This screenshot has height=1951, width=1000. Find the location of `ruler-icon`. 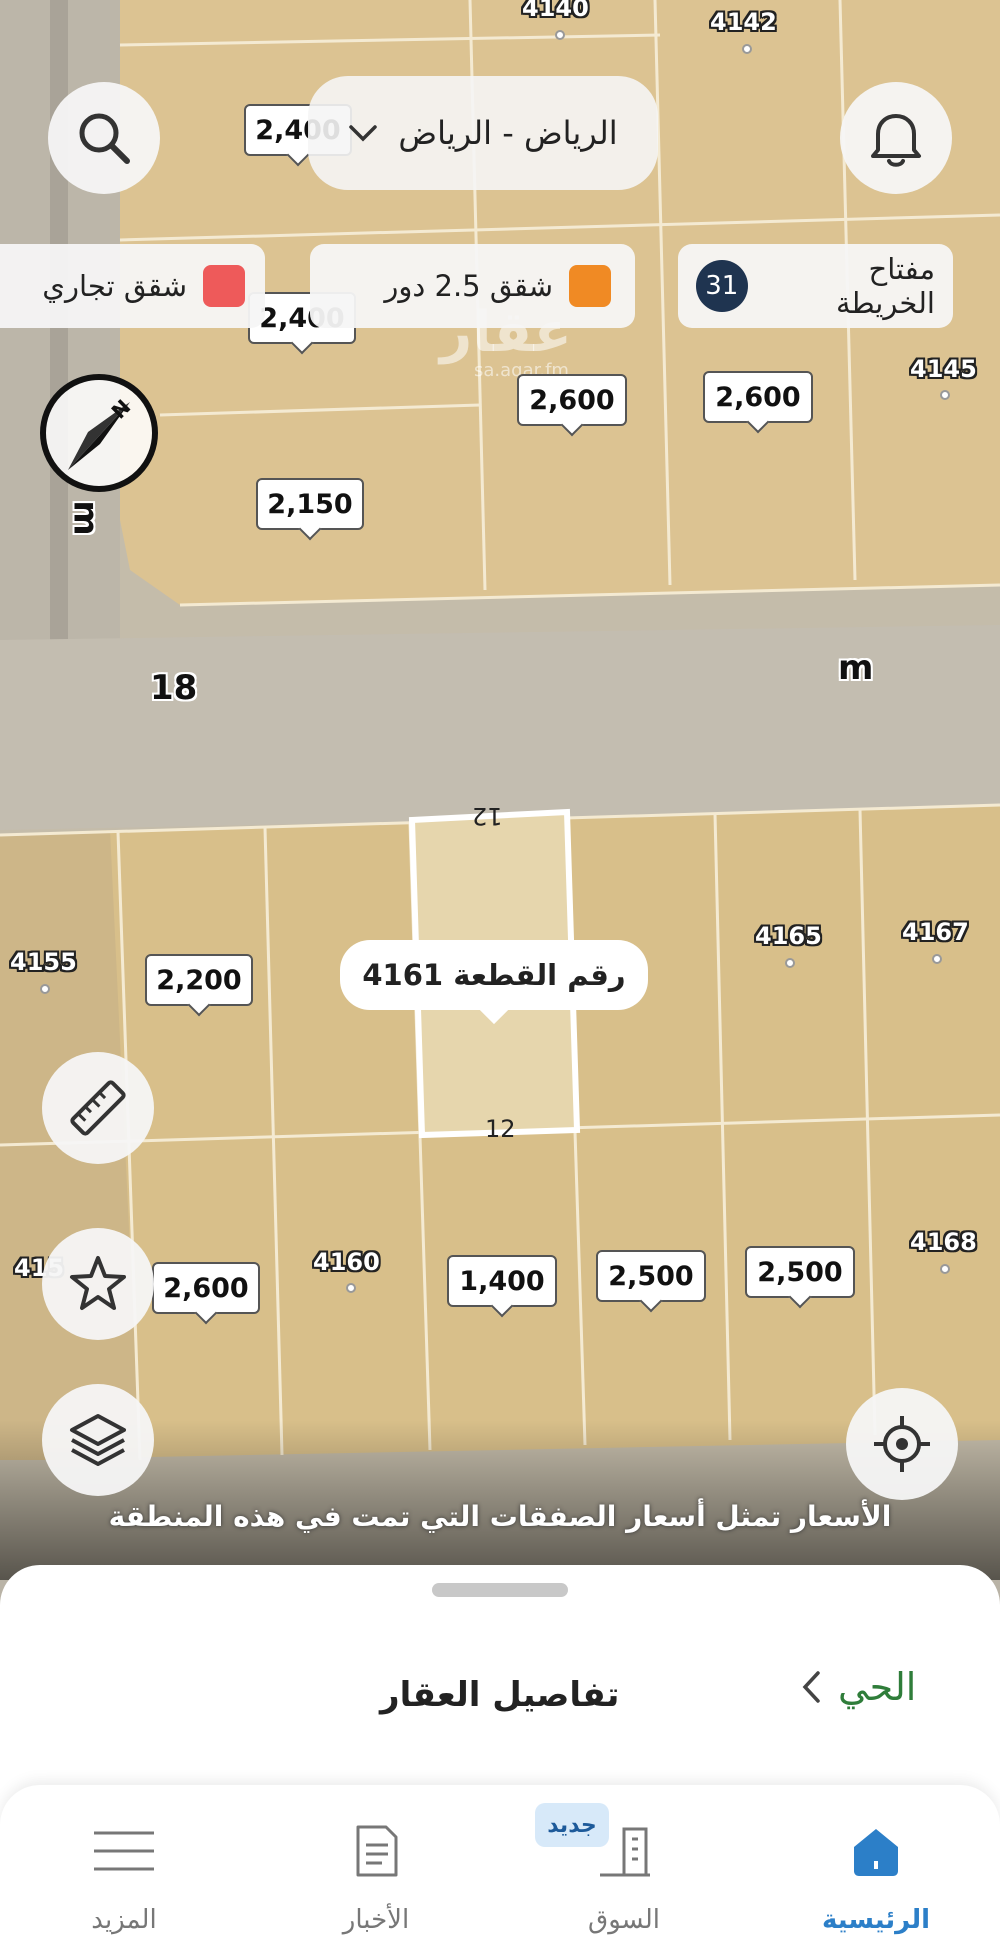

ruler-icon is located at coordinates (98, 1108).